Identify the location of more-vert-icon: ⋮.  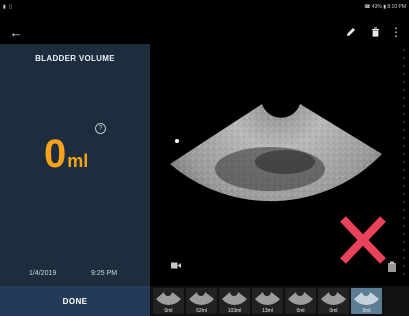
(396, 32).